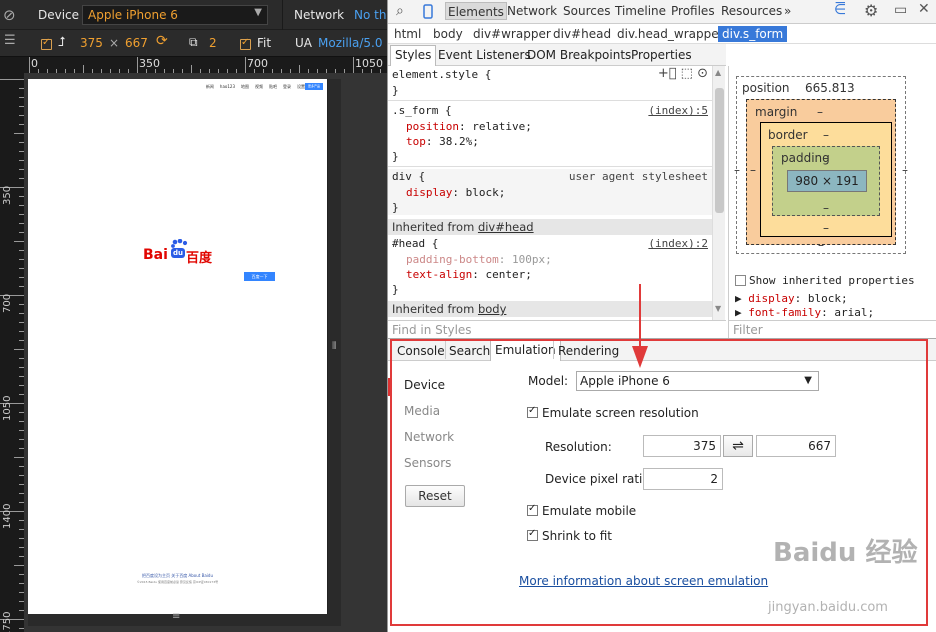 The height and width of the screenshot is (632, 936). I want to click on width-field: 375, so click(91, 43).